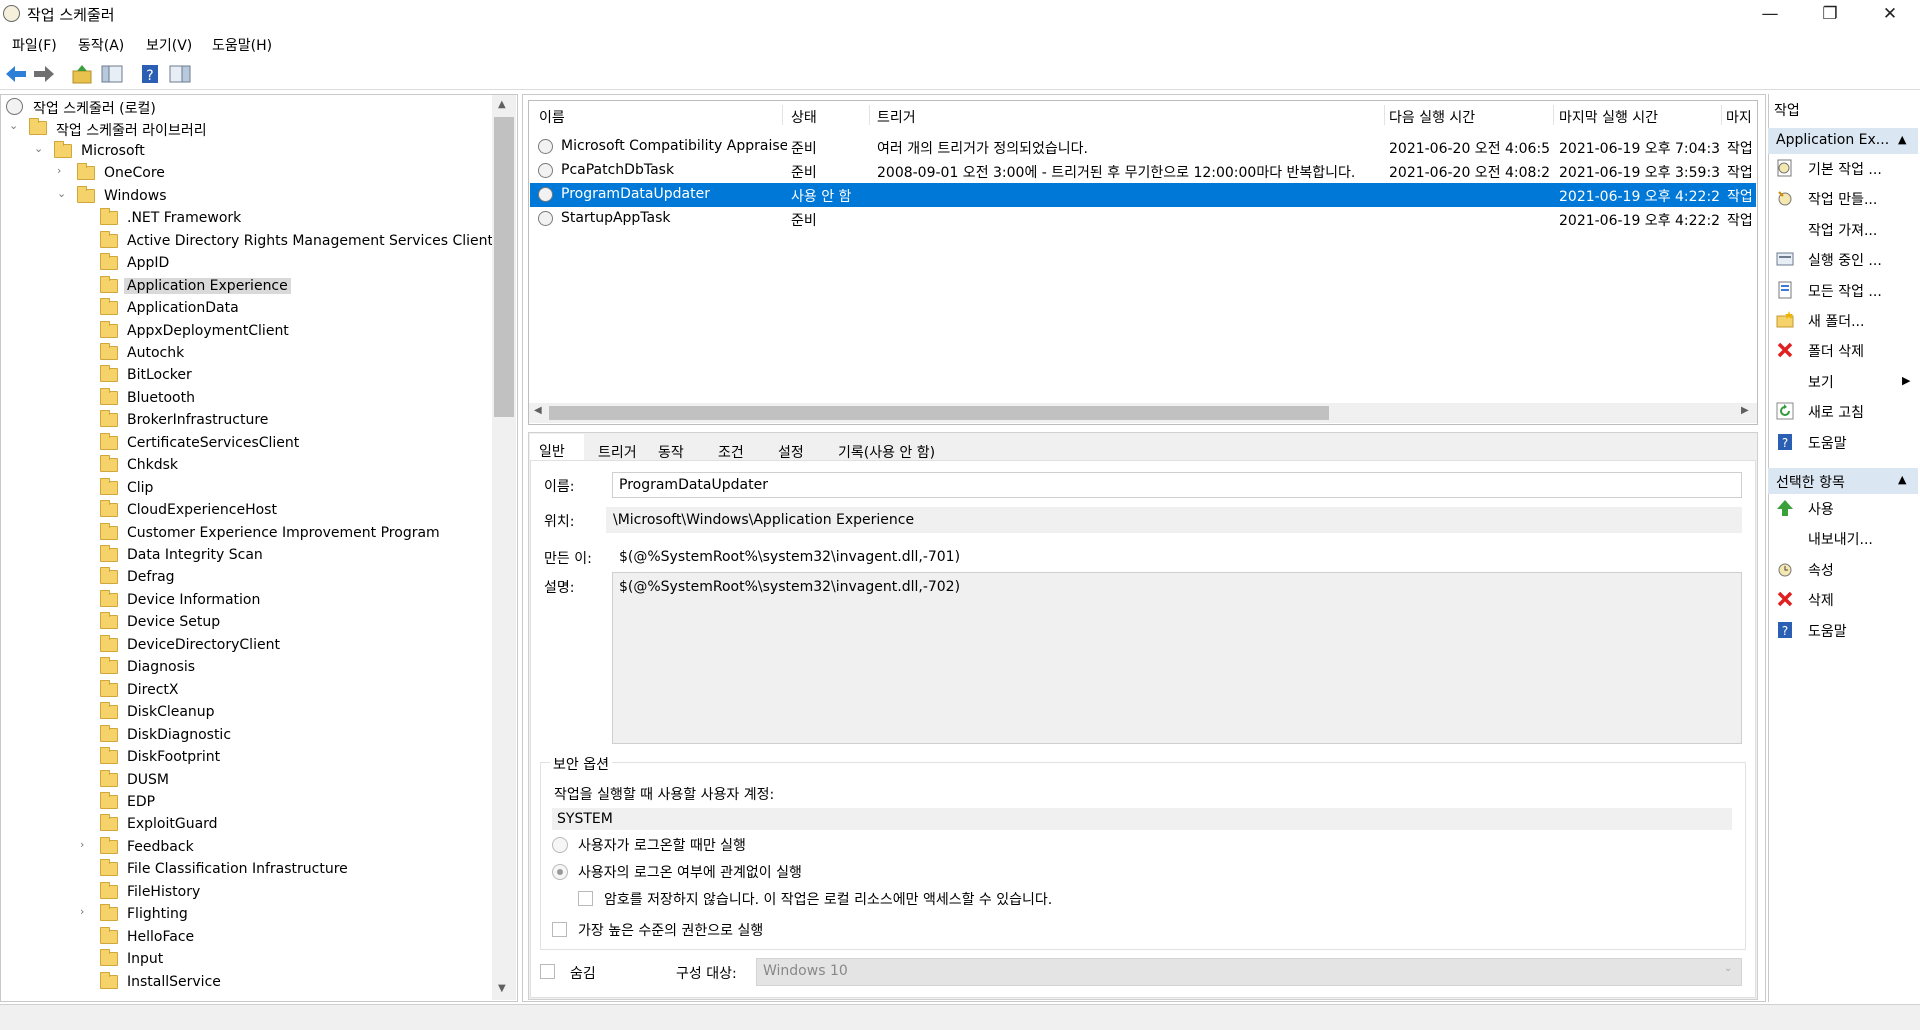 This screenshot has height=1030, width=1920. I want to click on hidden-label: 숨김, so click(583, 973).